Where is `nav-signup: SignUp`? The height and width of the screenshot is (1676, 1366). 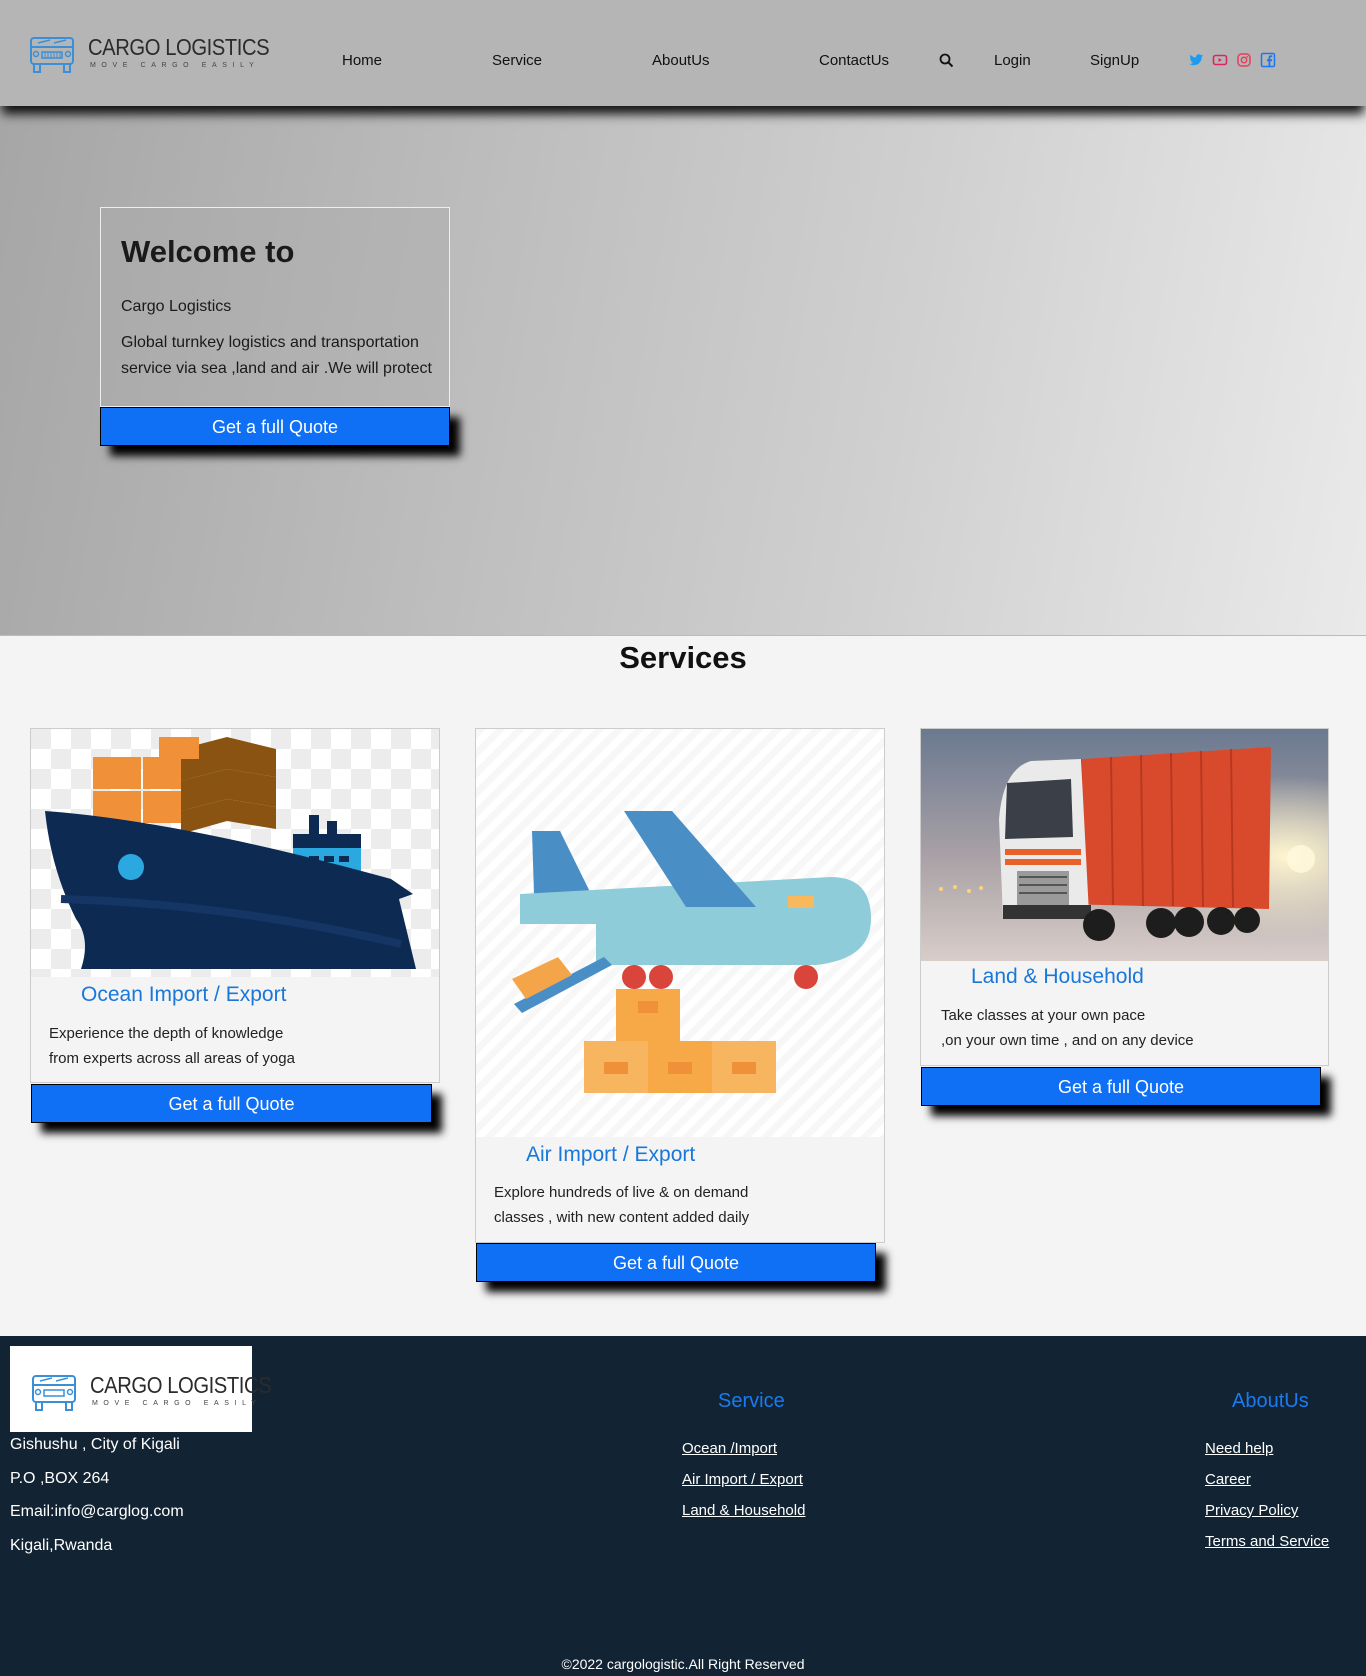
nav-signup: SignUp is located at coordinates (1114, 60).